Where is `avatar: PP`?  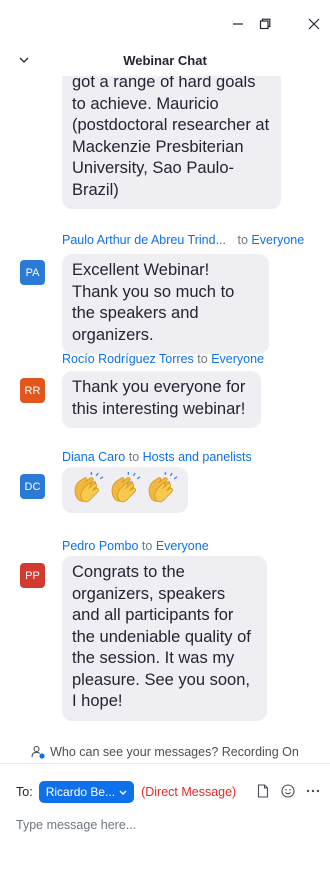
avatar: PP is located at coordinates (32, 575).